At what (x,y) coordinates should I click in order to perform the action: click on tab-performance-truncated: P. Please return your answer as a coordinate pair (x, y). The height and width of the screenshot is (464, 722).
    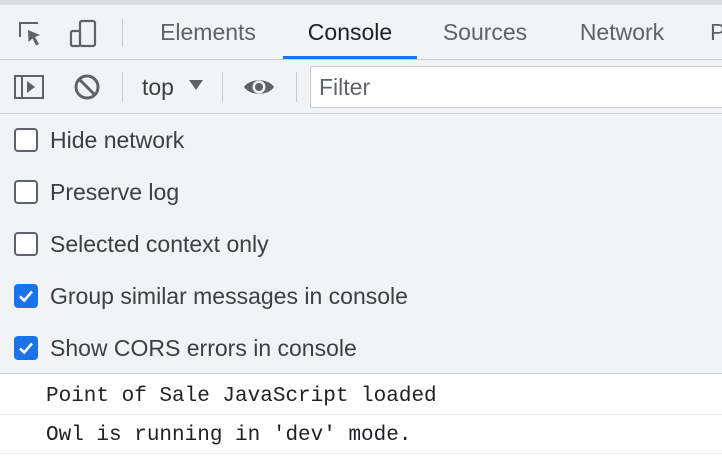
    Looking at the image, I should click on (716, 32).